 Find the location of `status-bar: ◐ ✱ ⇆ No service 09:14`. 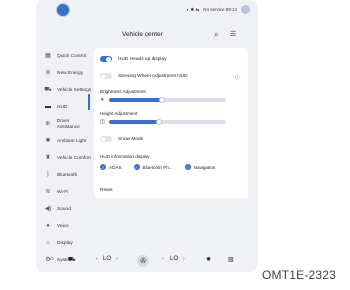

status-bar: ◐ ✱ ⇆ No service 09:14 is located at coordinates (147, 9).